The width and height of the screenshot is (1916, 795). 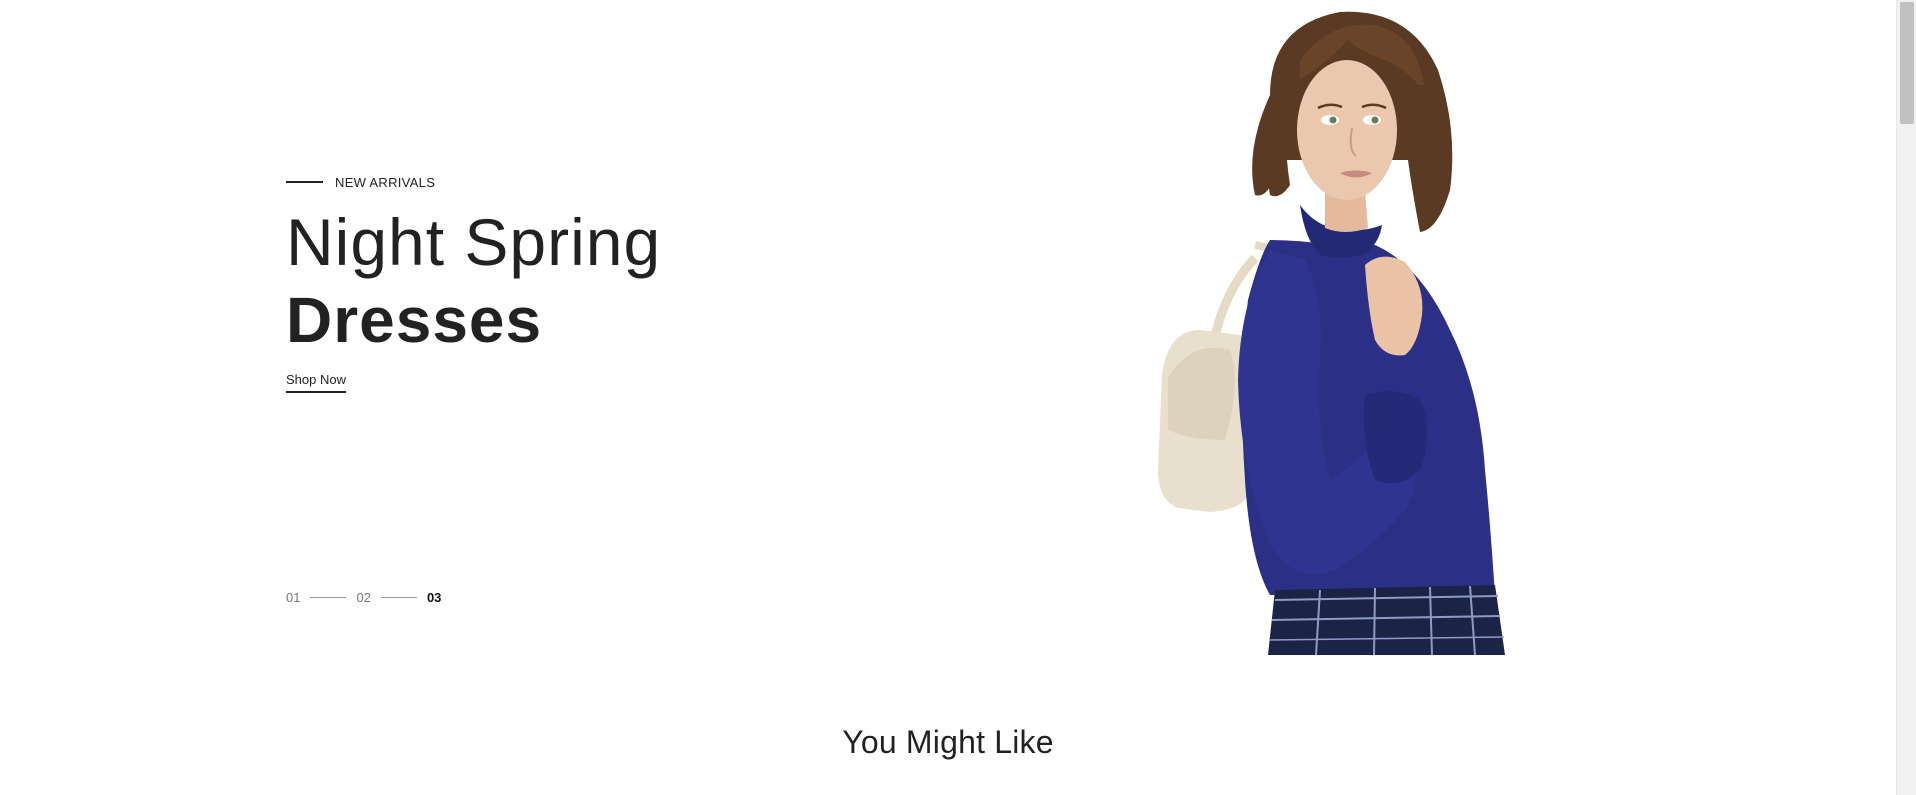 I want to click on shop-now-link: Shop Now, so click(x=316, y=382).